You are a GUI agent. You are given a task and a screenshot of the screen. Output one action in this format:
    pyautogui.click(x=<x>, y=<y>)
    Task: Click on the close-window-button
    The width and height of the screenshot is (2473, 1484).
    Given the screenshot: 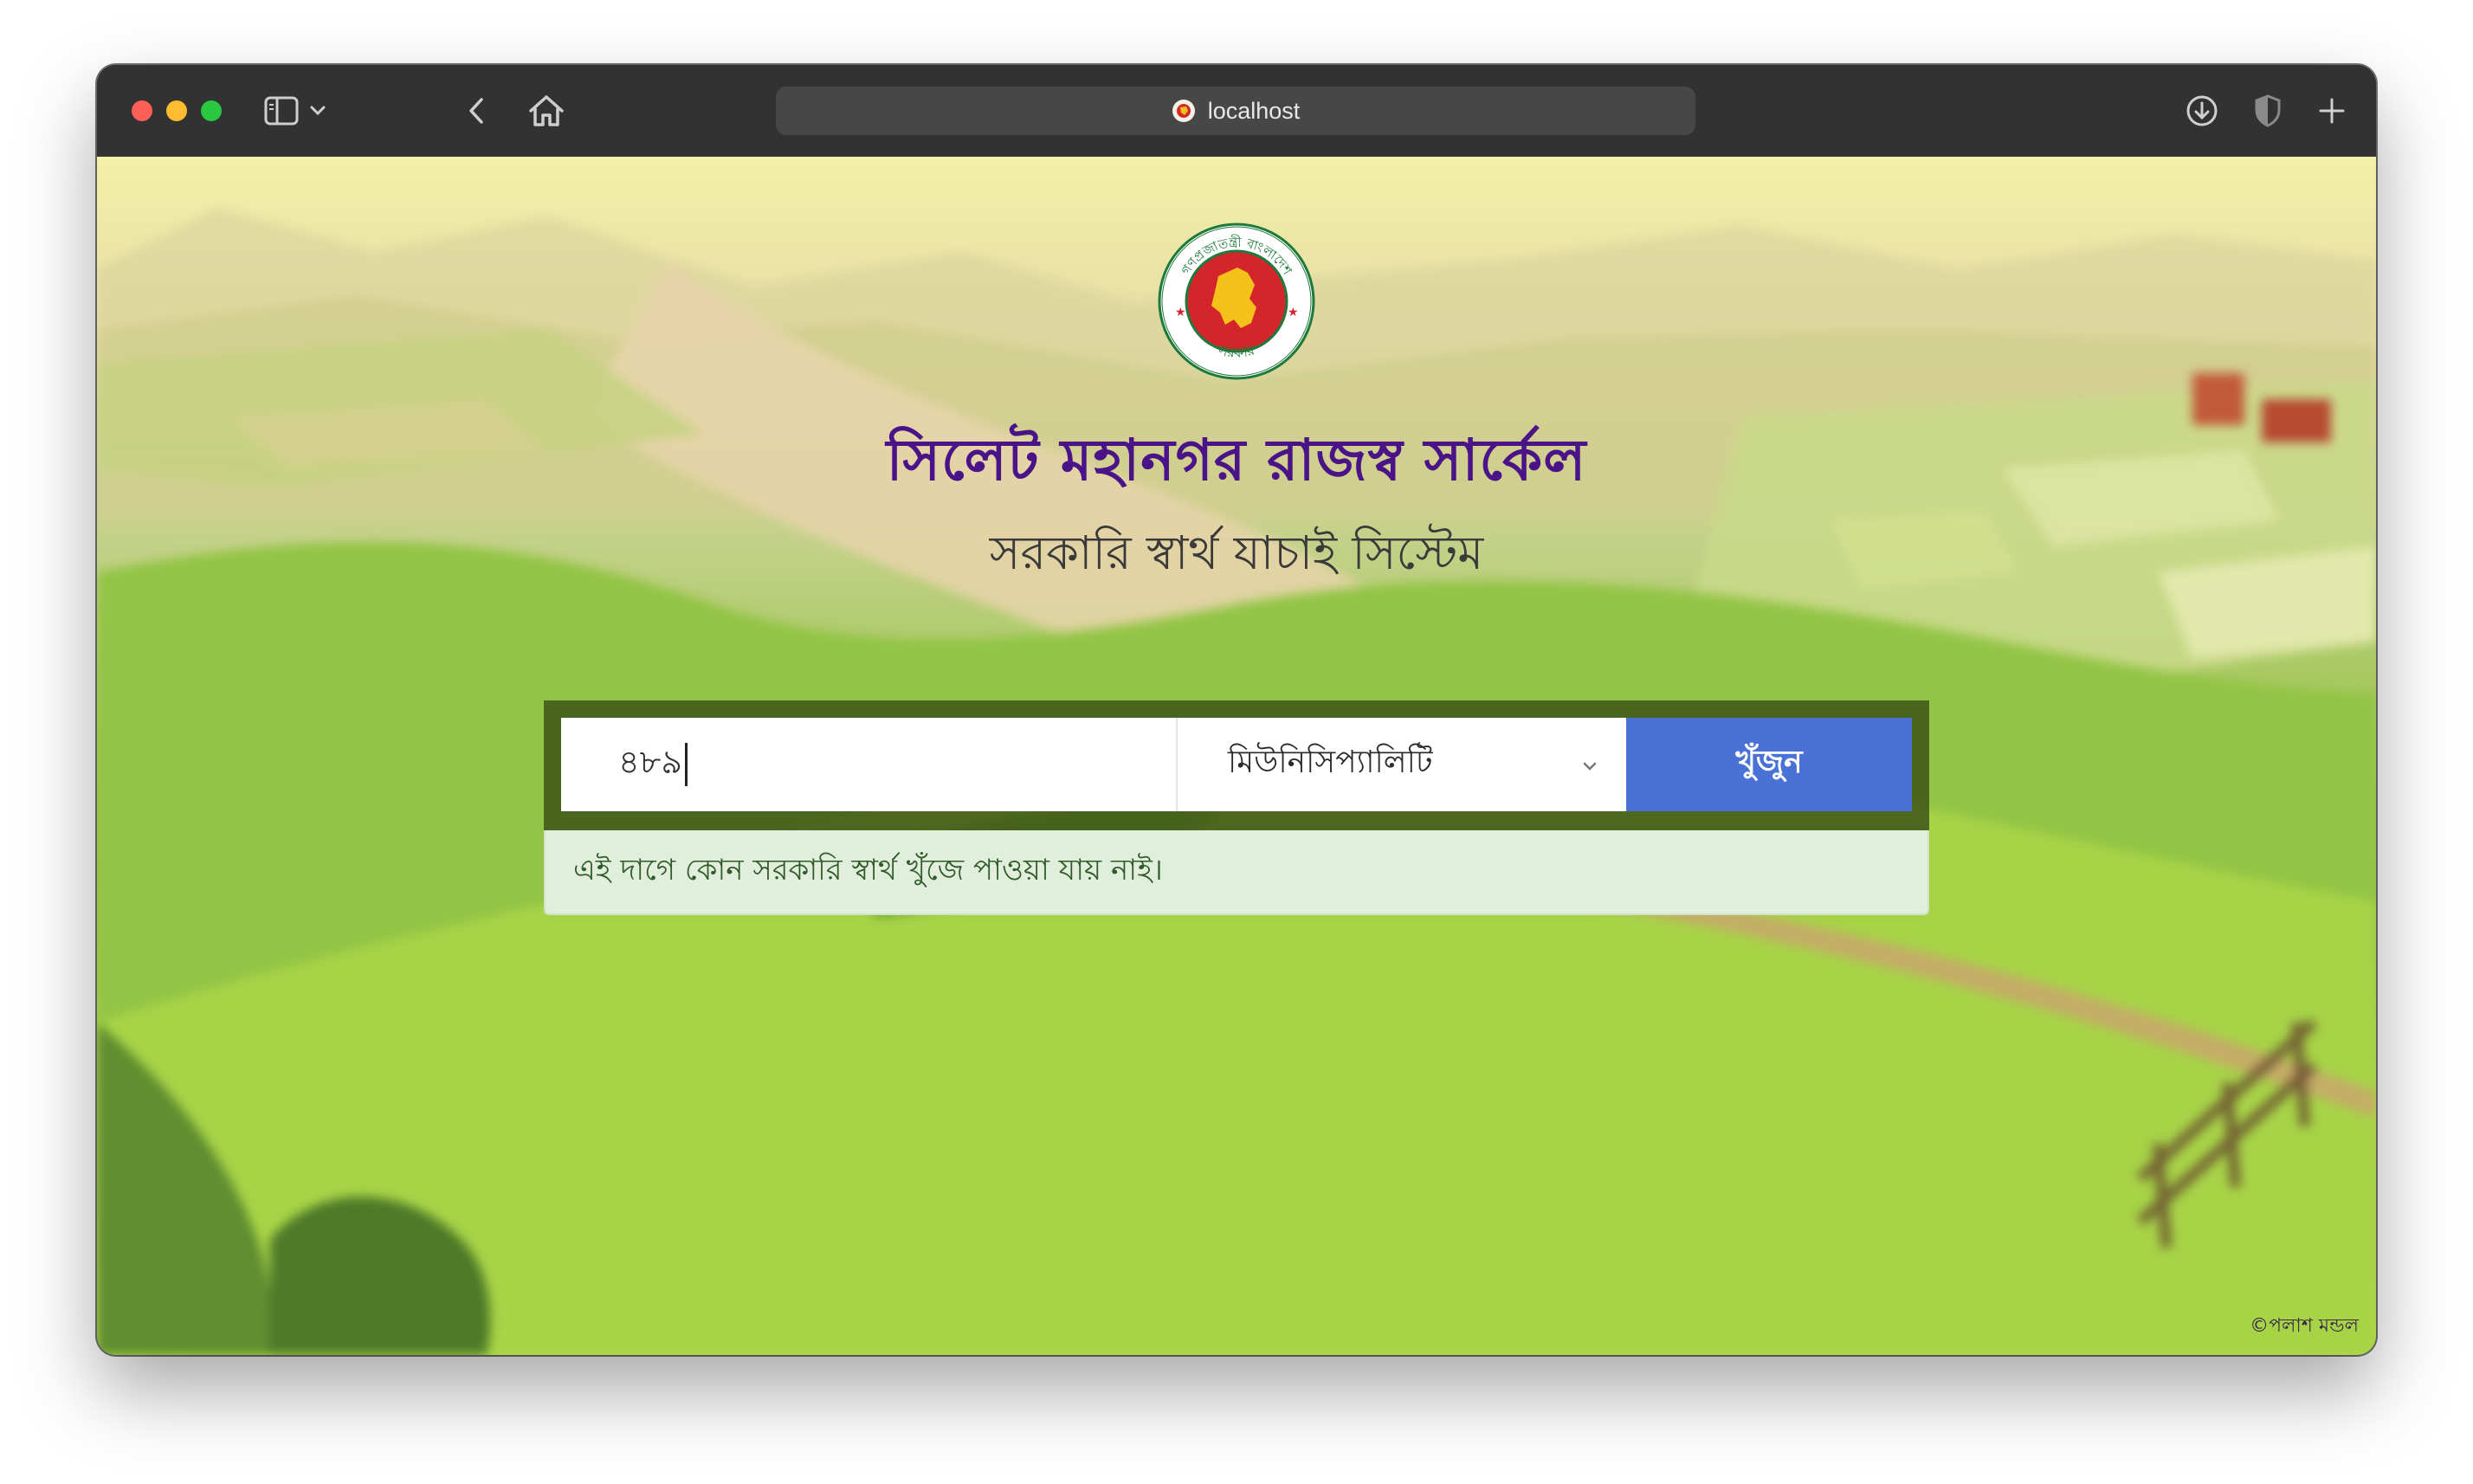 What is the action you would take?
    pyautogui.click(x=142, y=110)
    